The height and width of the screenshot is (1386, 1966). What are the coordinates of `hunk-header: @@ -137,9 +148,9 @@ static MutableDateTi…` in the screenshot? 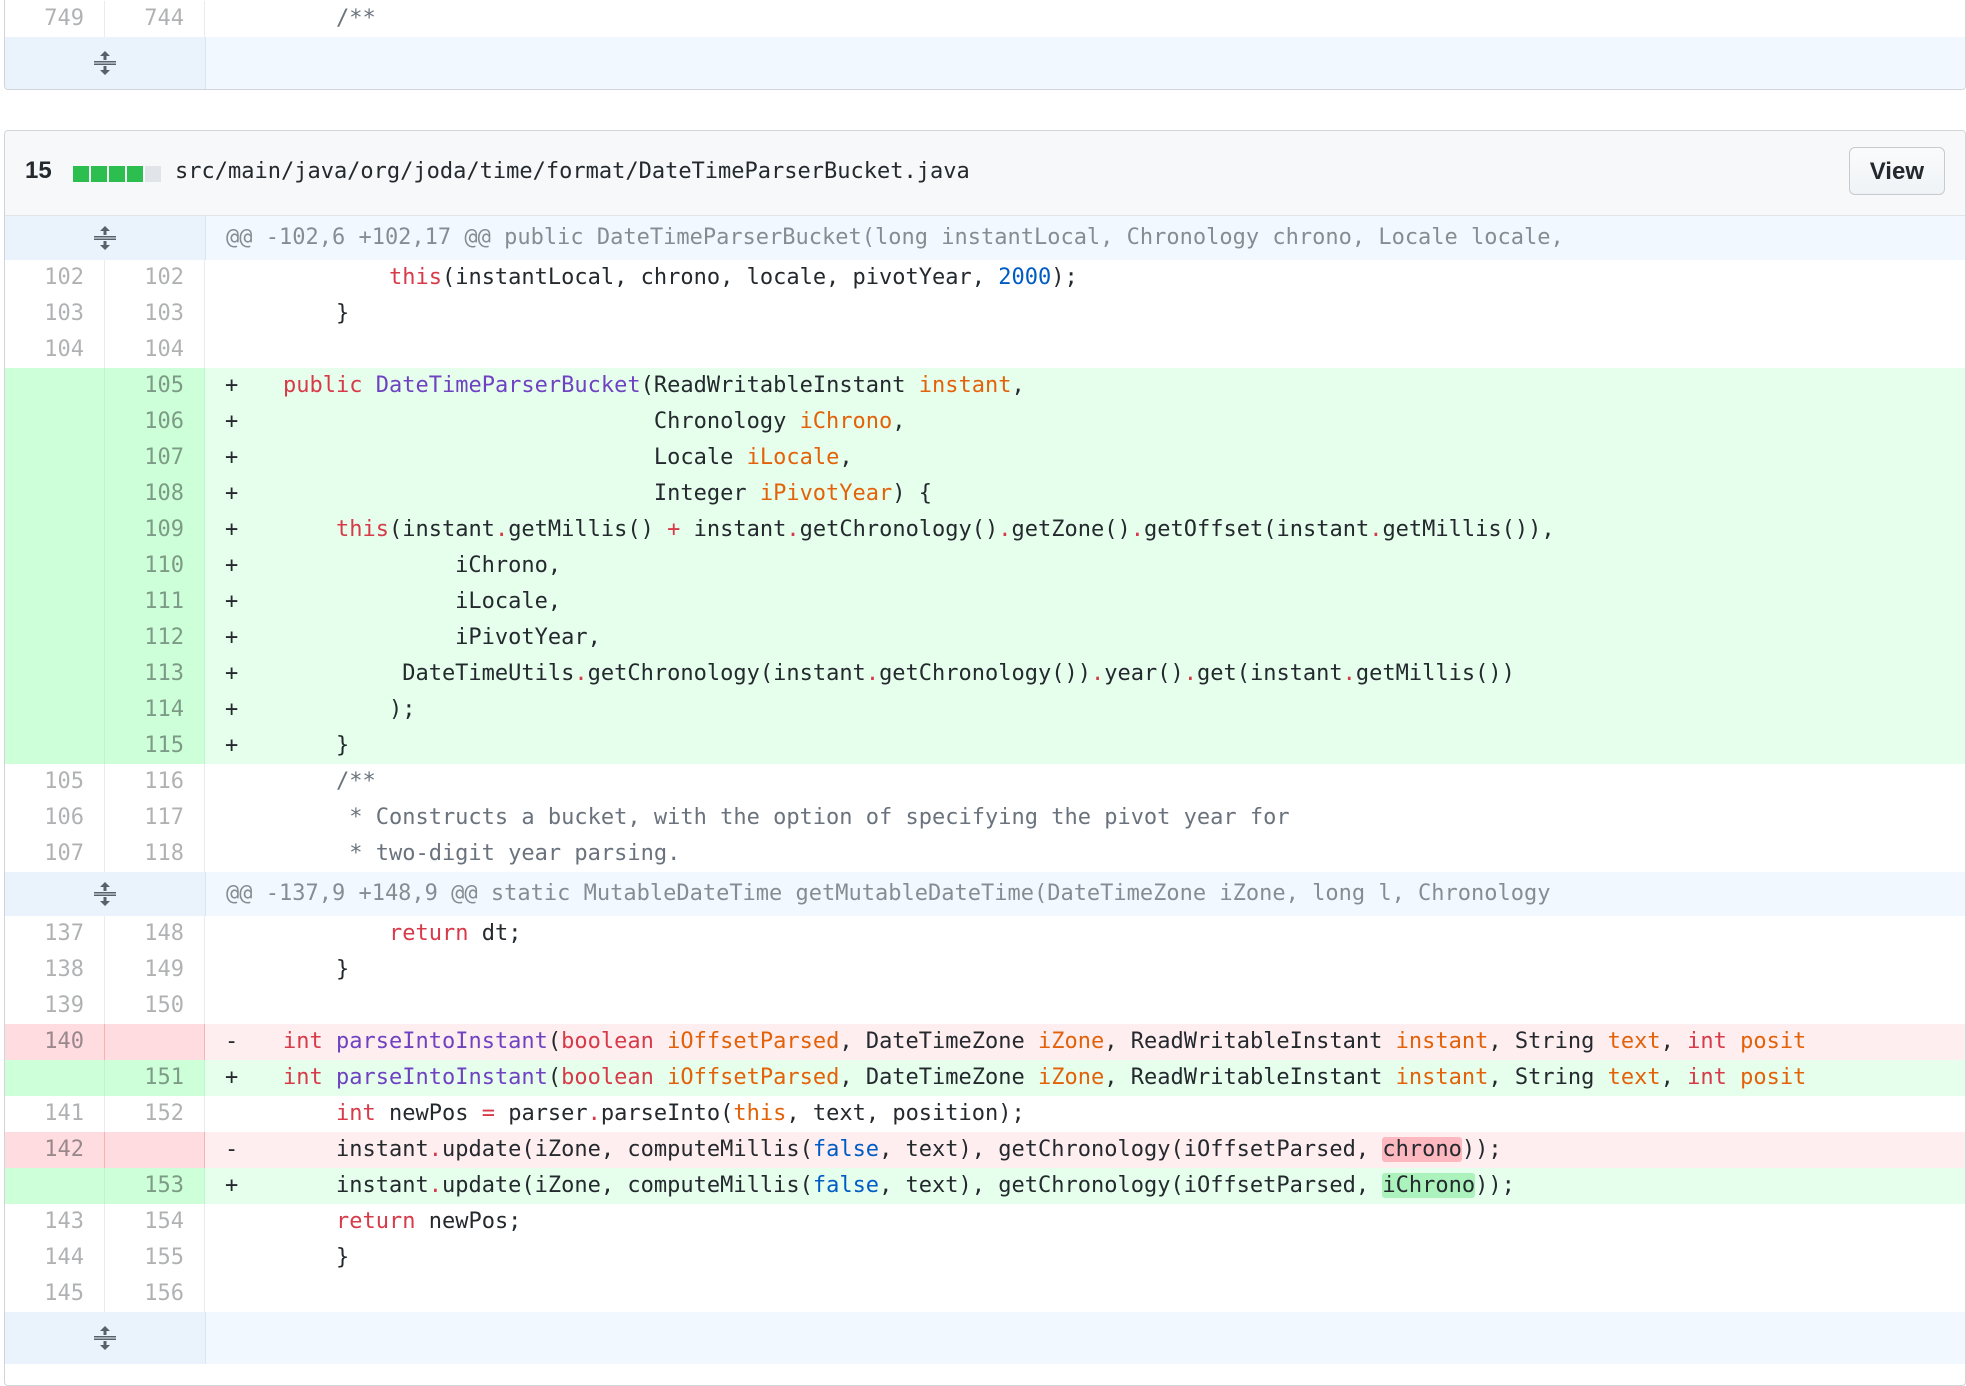 It's located at (985, 894).